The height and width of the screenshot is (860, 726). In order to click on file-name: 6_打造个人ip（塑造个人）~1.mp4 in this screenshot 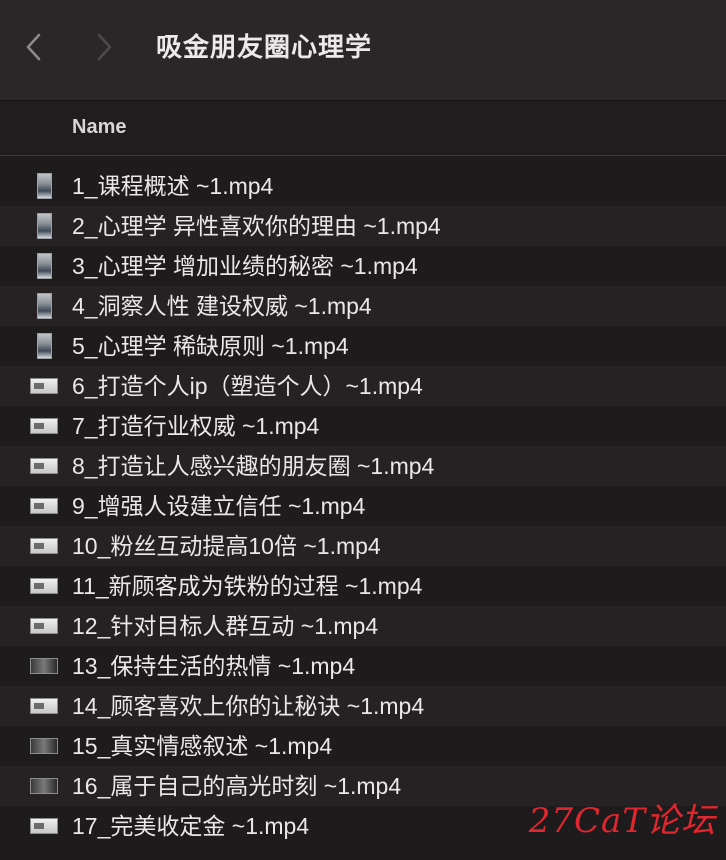, I will do `click(247, 386)`.